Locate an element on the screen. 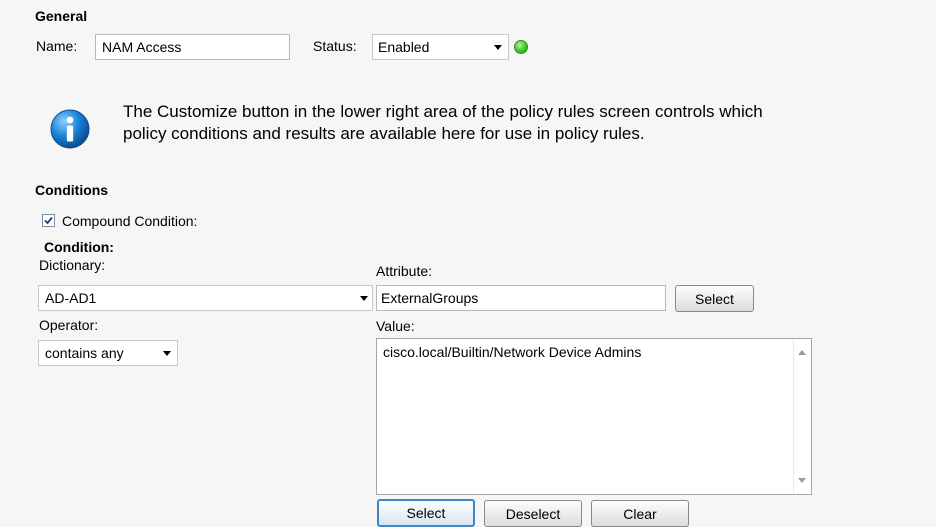 This screenshot has width=936, height=527. checkmark-icon is located at coordinates (48, 220).